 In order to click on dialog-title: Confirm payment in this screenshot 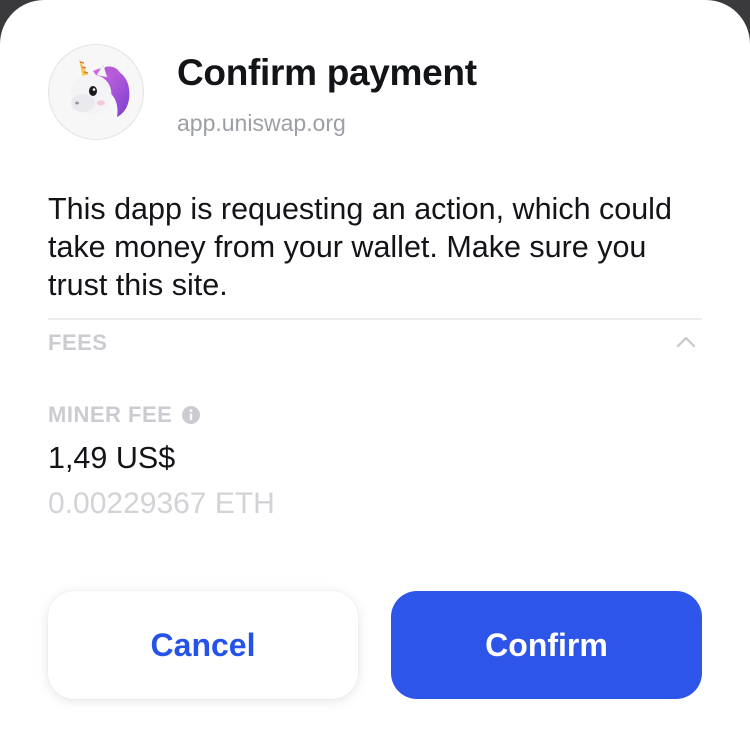, I will do `click(327, 72)`.